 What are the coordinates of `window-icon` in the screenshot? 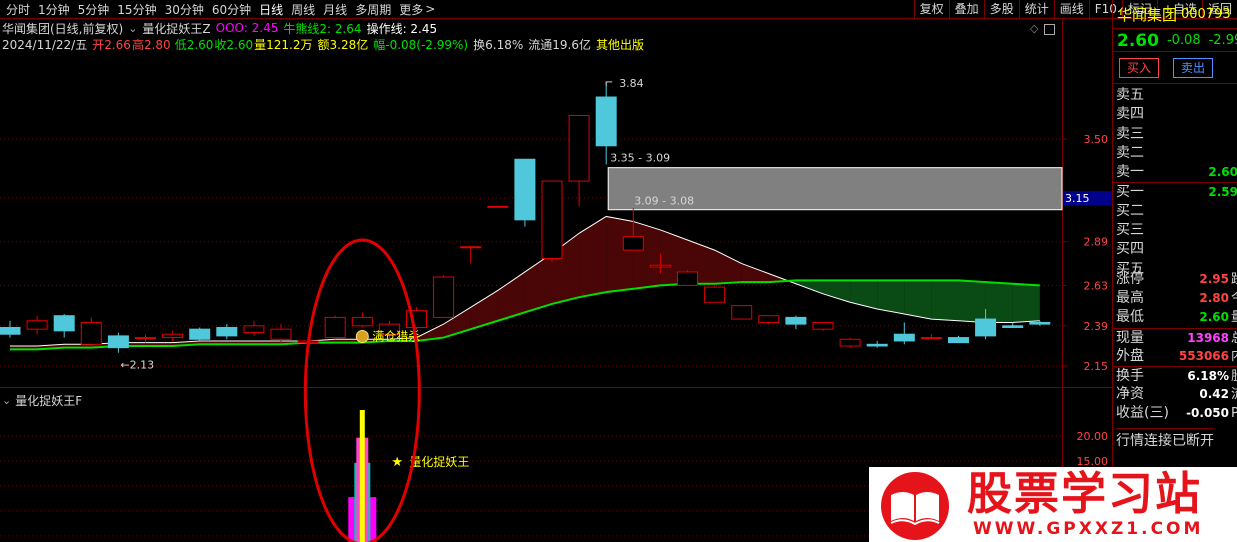 It's located at (1050, 29).